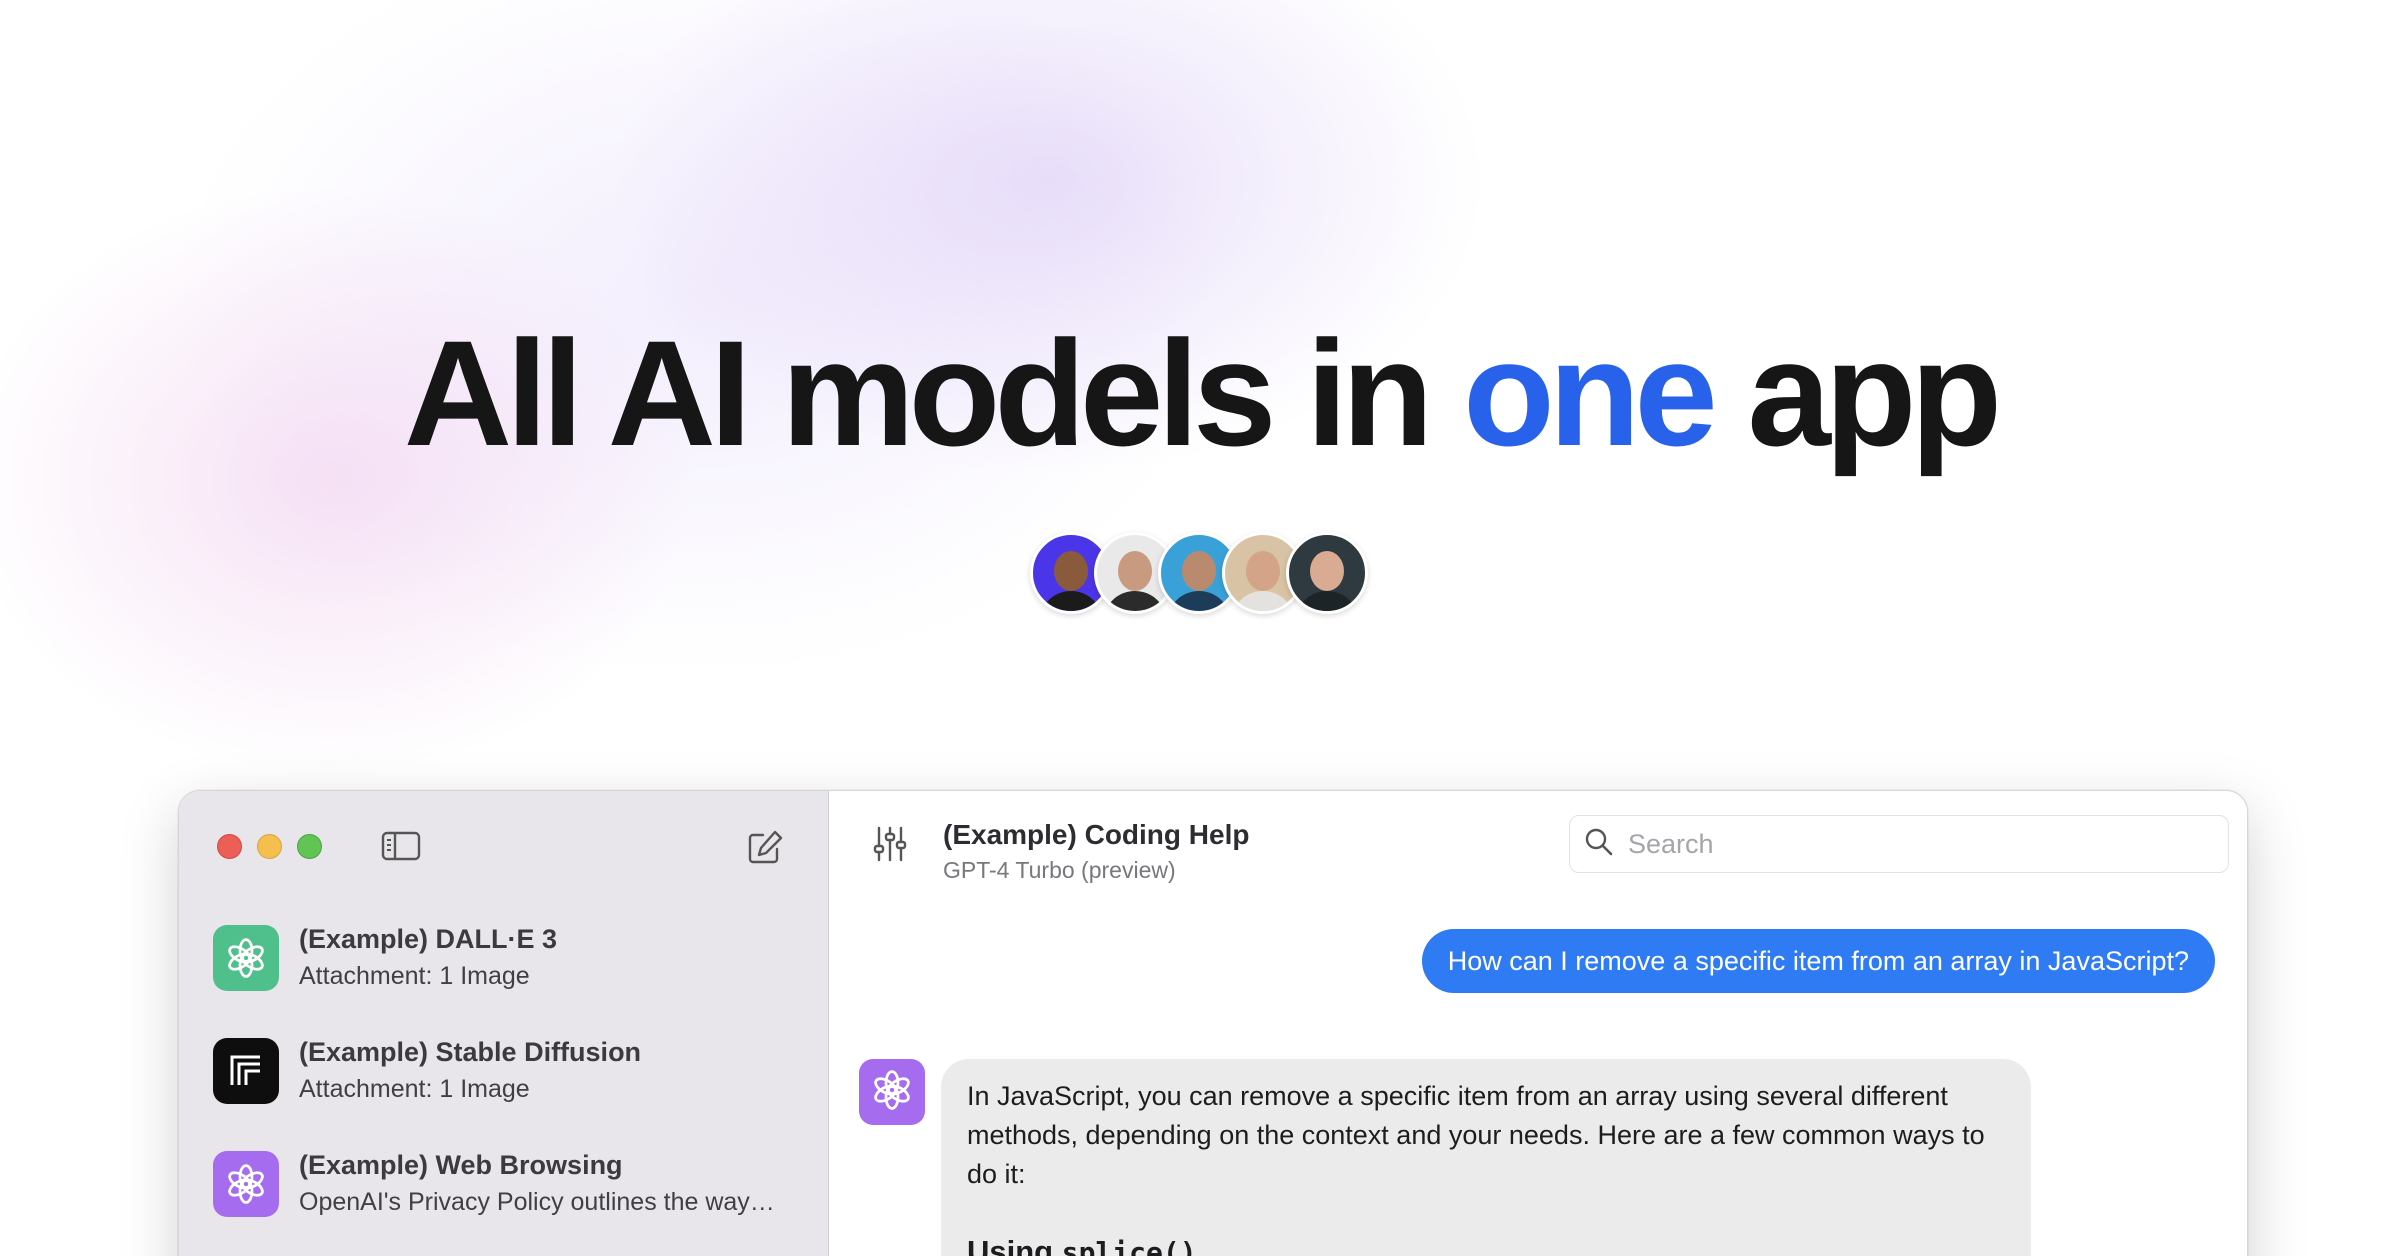  Describe the element at coordinates (428, 939) in the screenshot. I see `conversation-title: (Example) DALL·E 3` at that location.